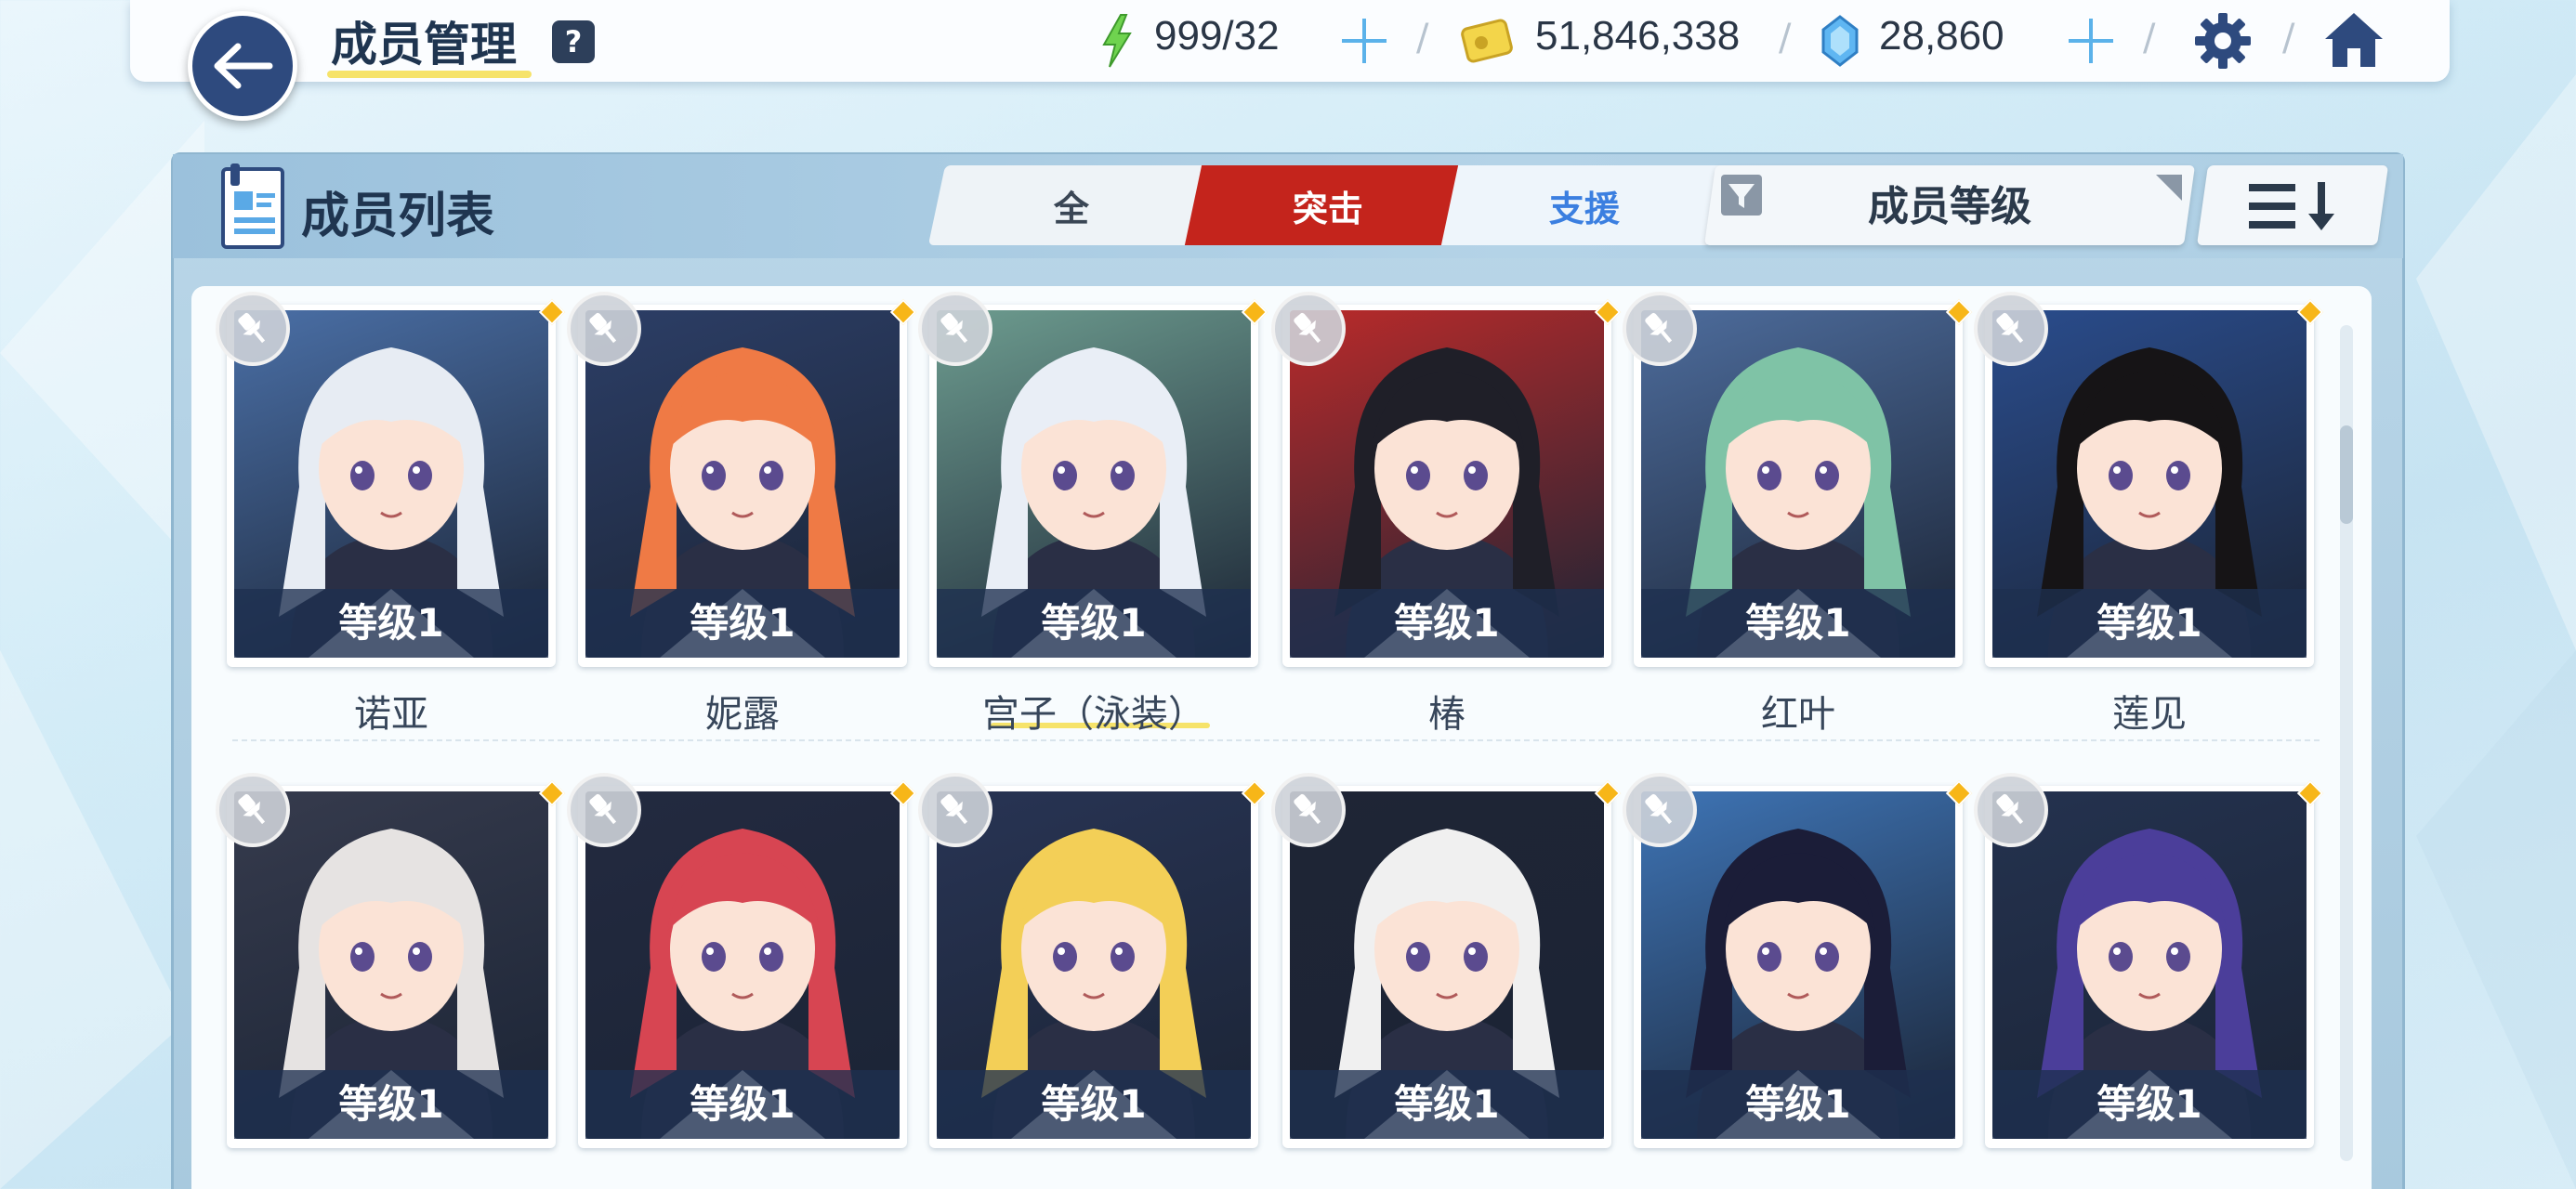  Describe the element at coordinates (1446, 715) in the screenshot. I see `student-name: 椿` at that location.